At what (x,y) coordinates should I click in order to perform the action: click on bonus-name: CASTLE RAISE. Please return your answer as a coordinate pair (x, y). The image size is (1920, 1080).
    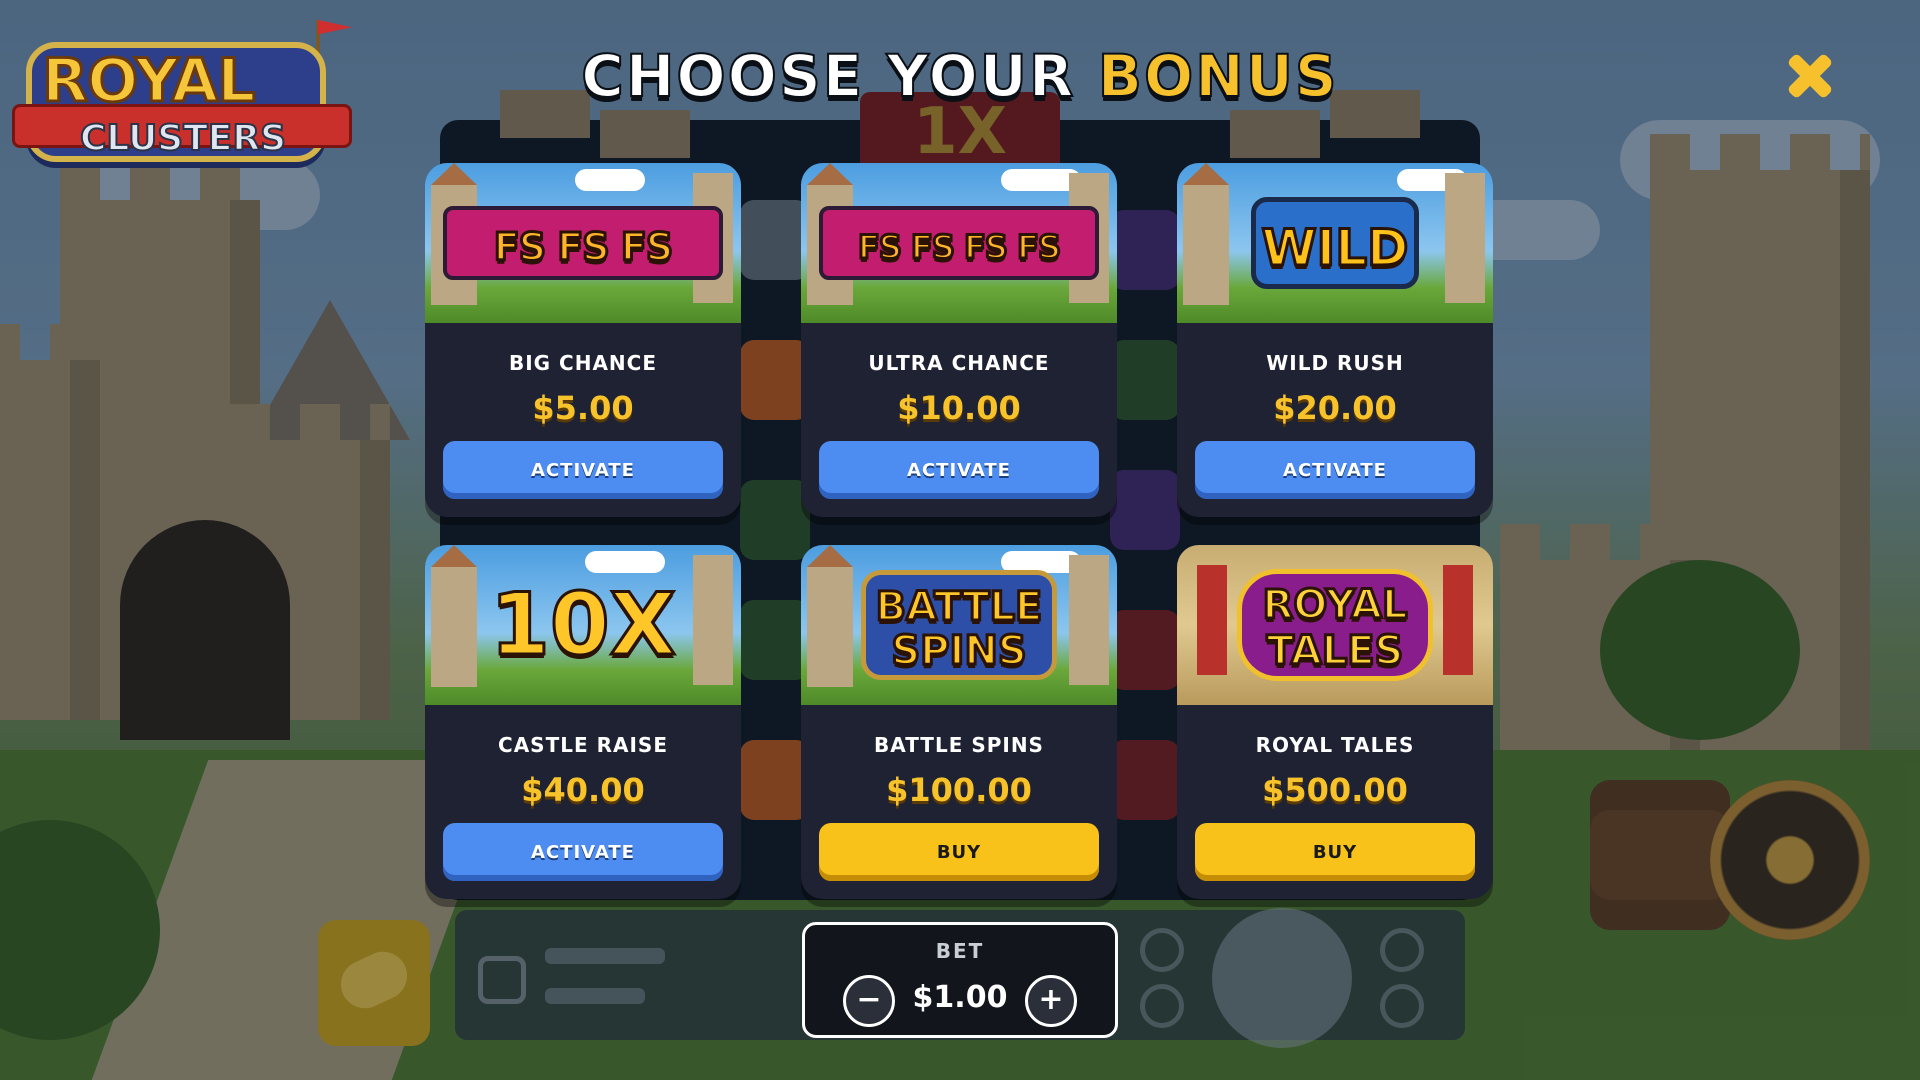
    Looking at the image, I should click on (583, 745).